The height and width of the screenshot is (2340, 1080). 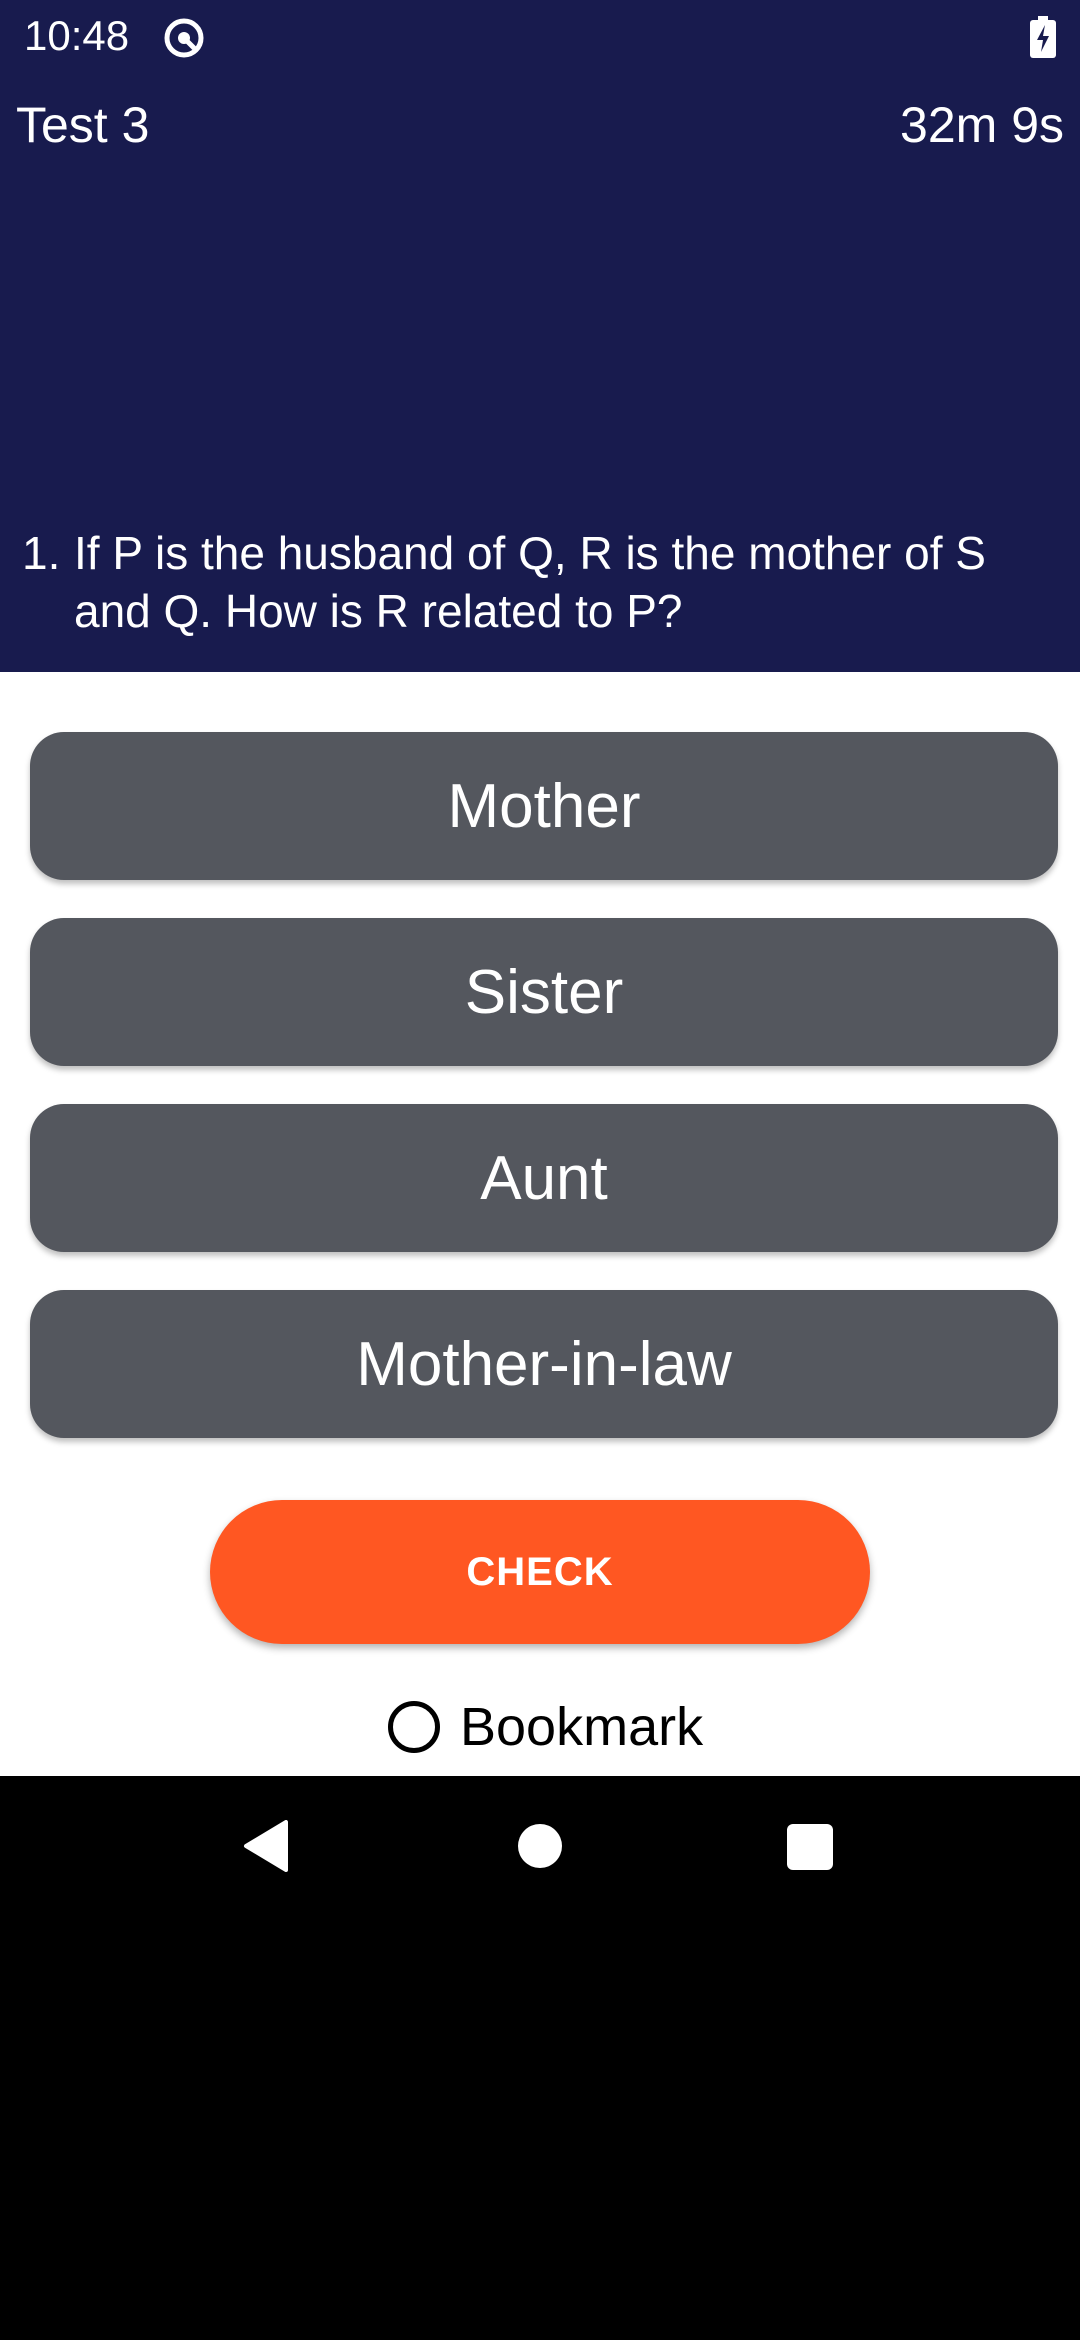 What do you see at coordinates (184, 38) in the screenshot?
I see `app-status-icon` at bounding box center [184, 38].